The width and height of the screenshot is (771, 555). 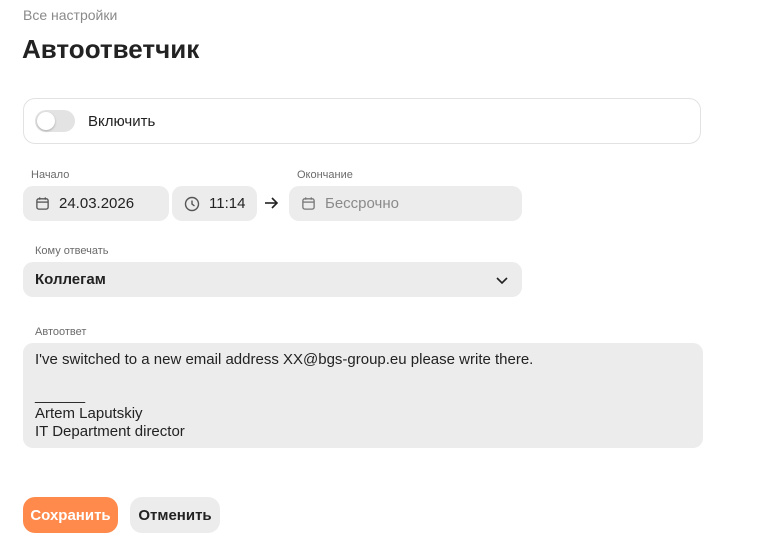 I want to click on start-time-field: 11:14, so click(x=214, y=203).